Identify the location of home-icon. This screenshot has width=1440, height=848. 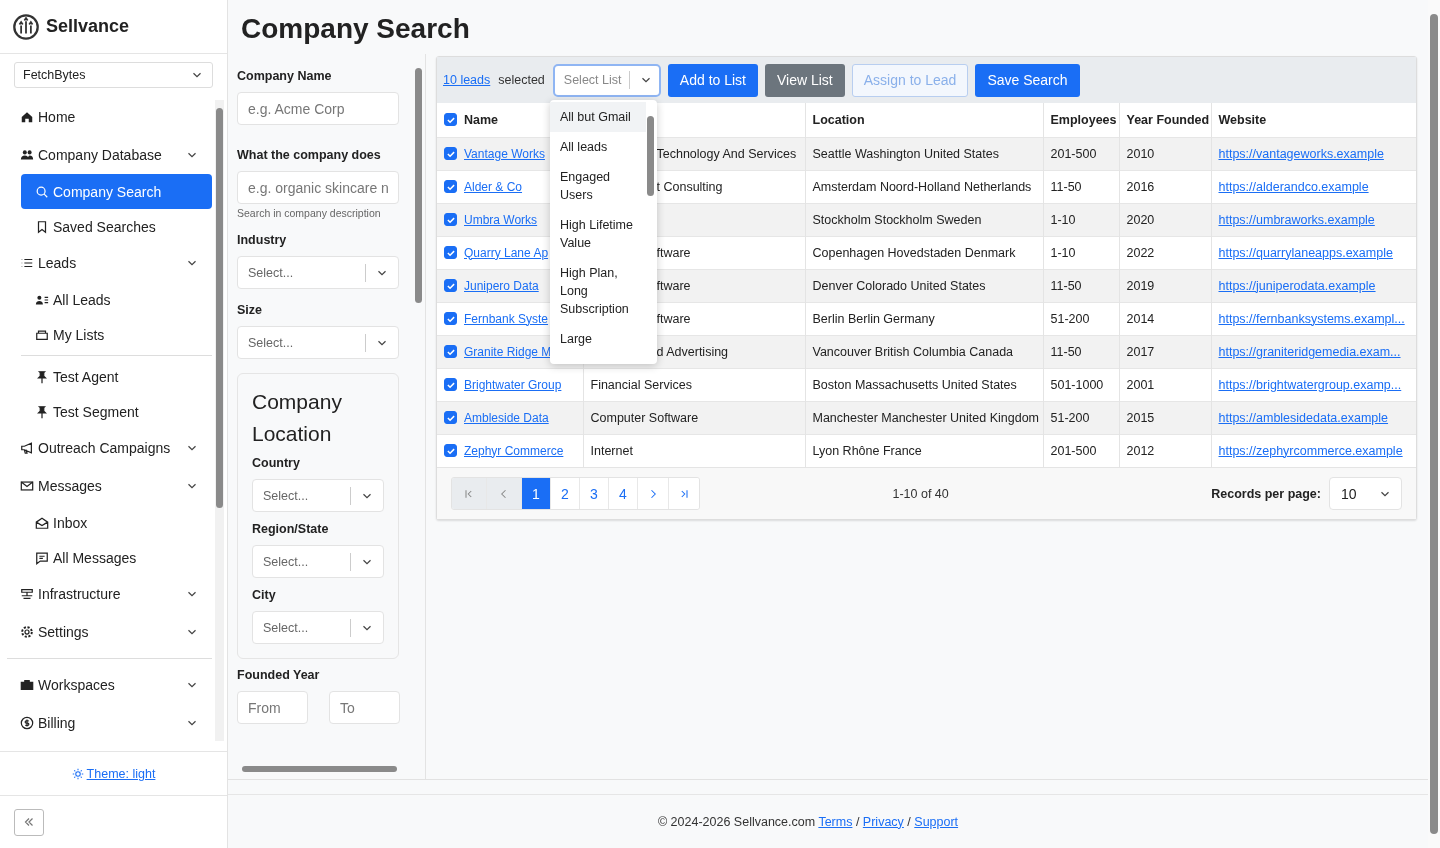
(27, 117).